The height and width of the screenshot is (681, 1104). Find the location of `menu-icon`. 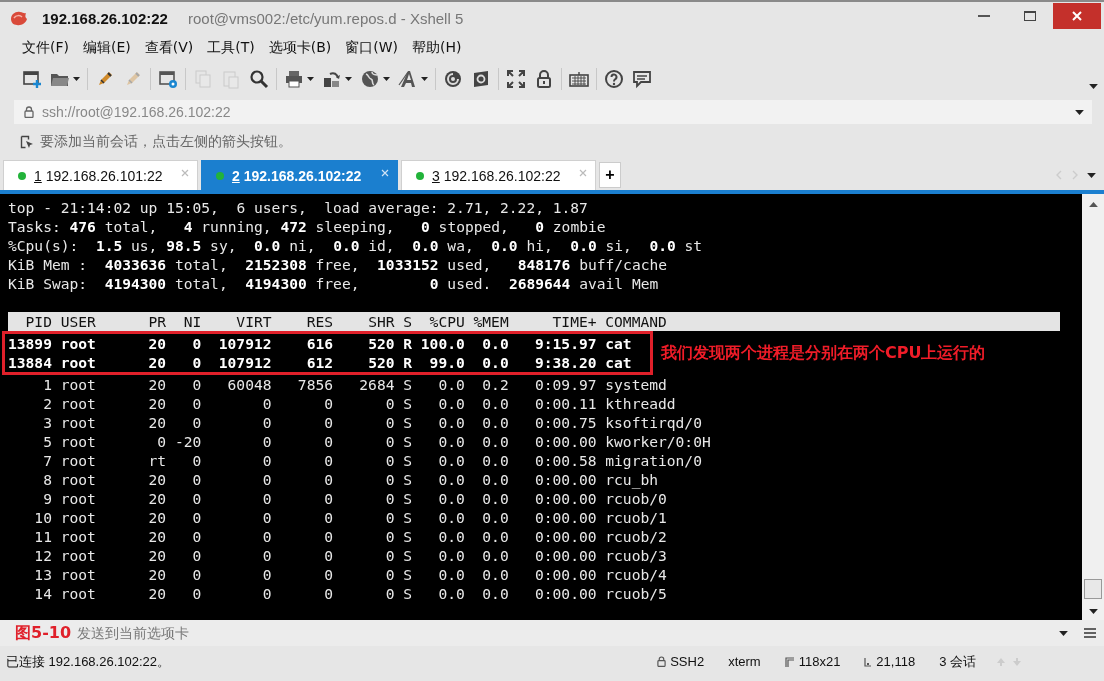

menu-icon is located at coordinates (1090, 633).